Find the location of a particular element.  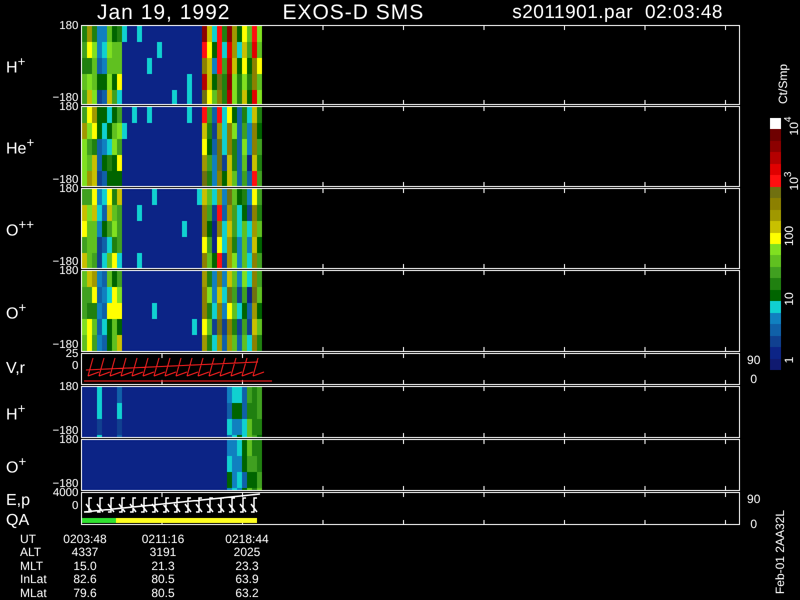

table-cell-text: 82.6 is located at coordinates (85, 580).